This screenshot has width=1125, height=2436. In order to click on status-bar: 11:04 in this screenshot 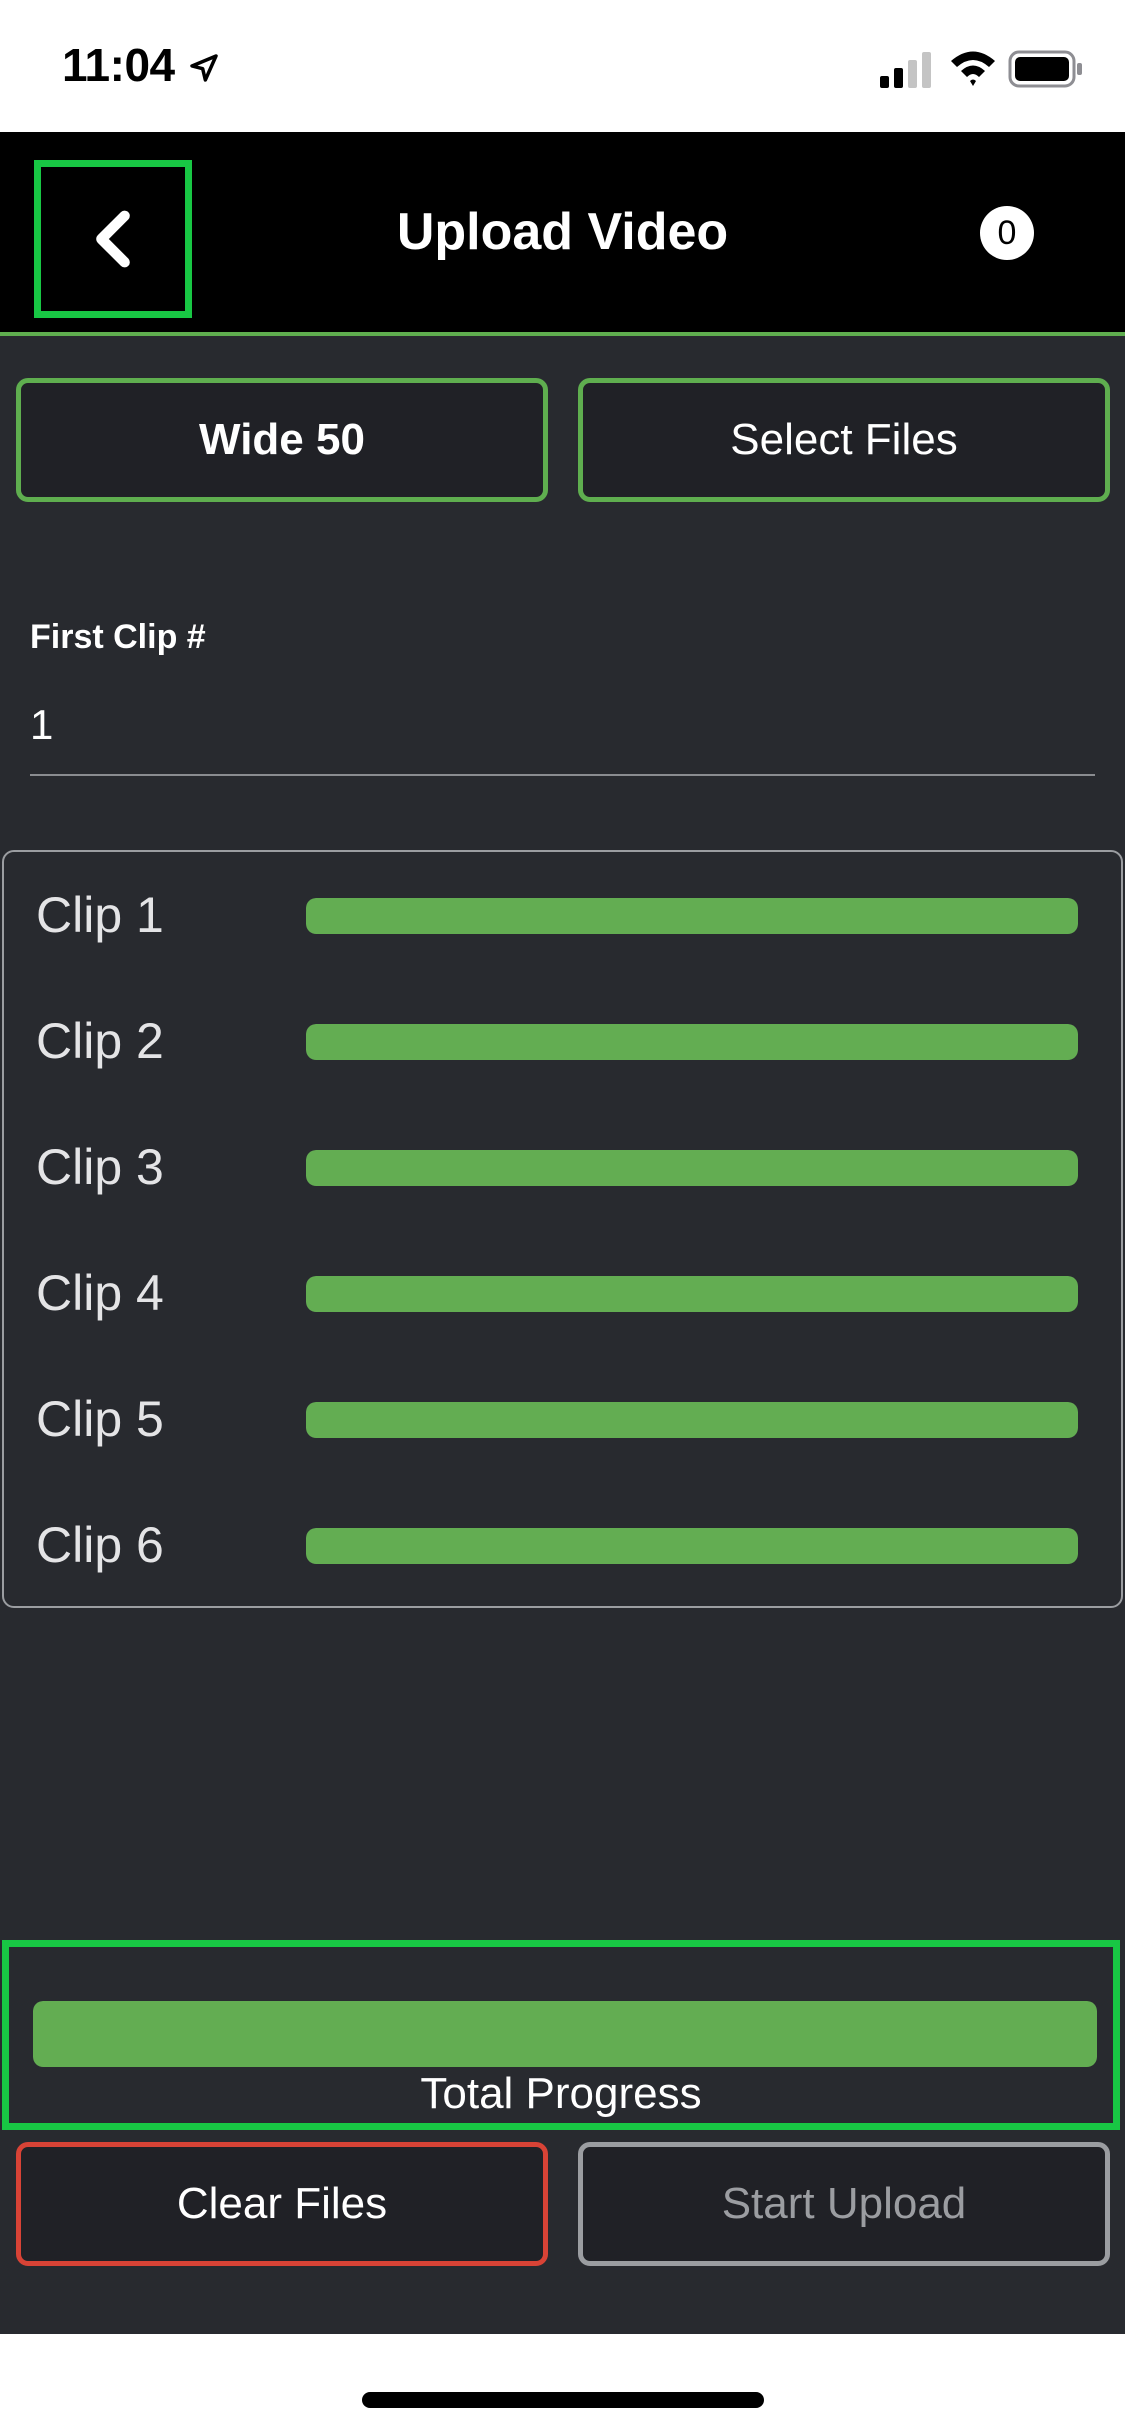, I will do `click(562, 66)`.